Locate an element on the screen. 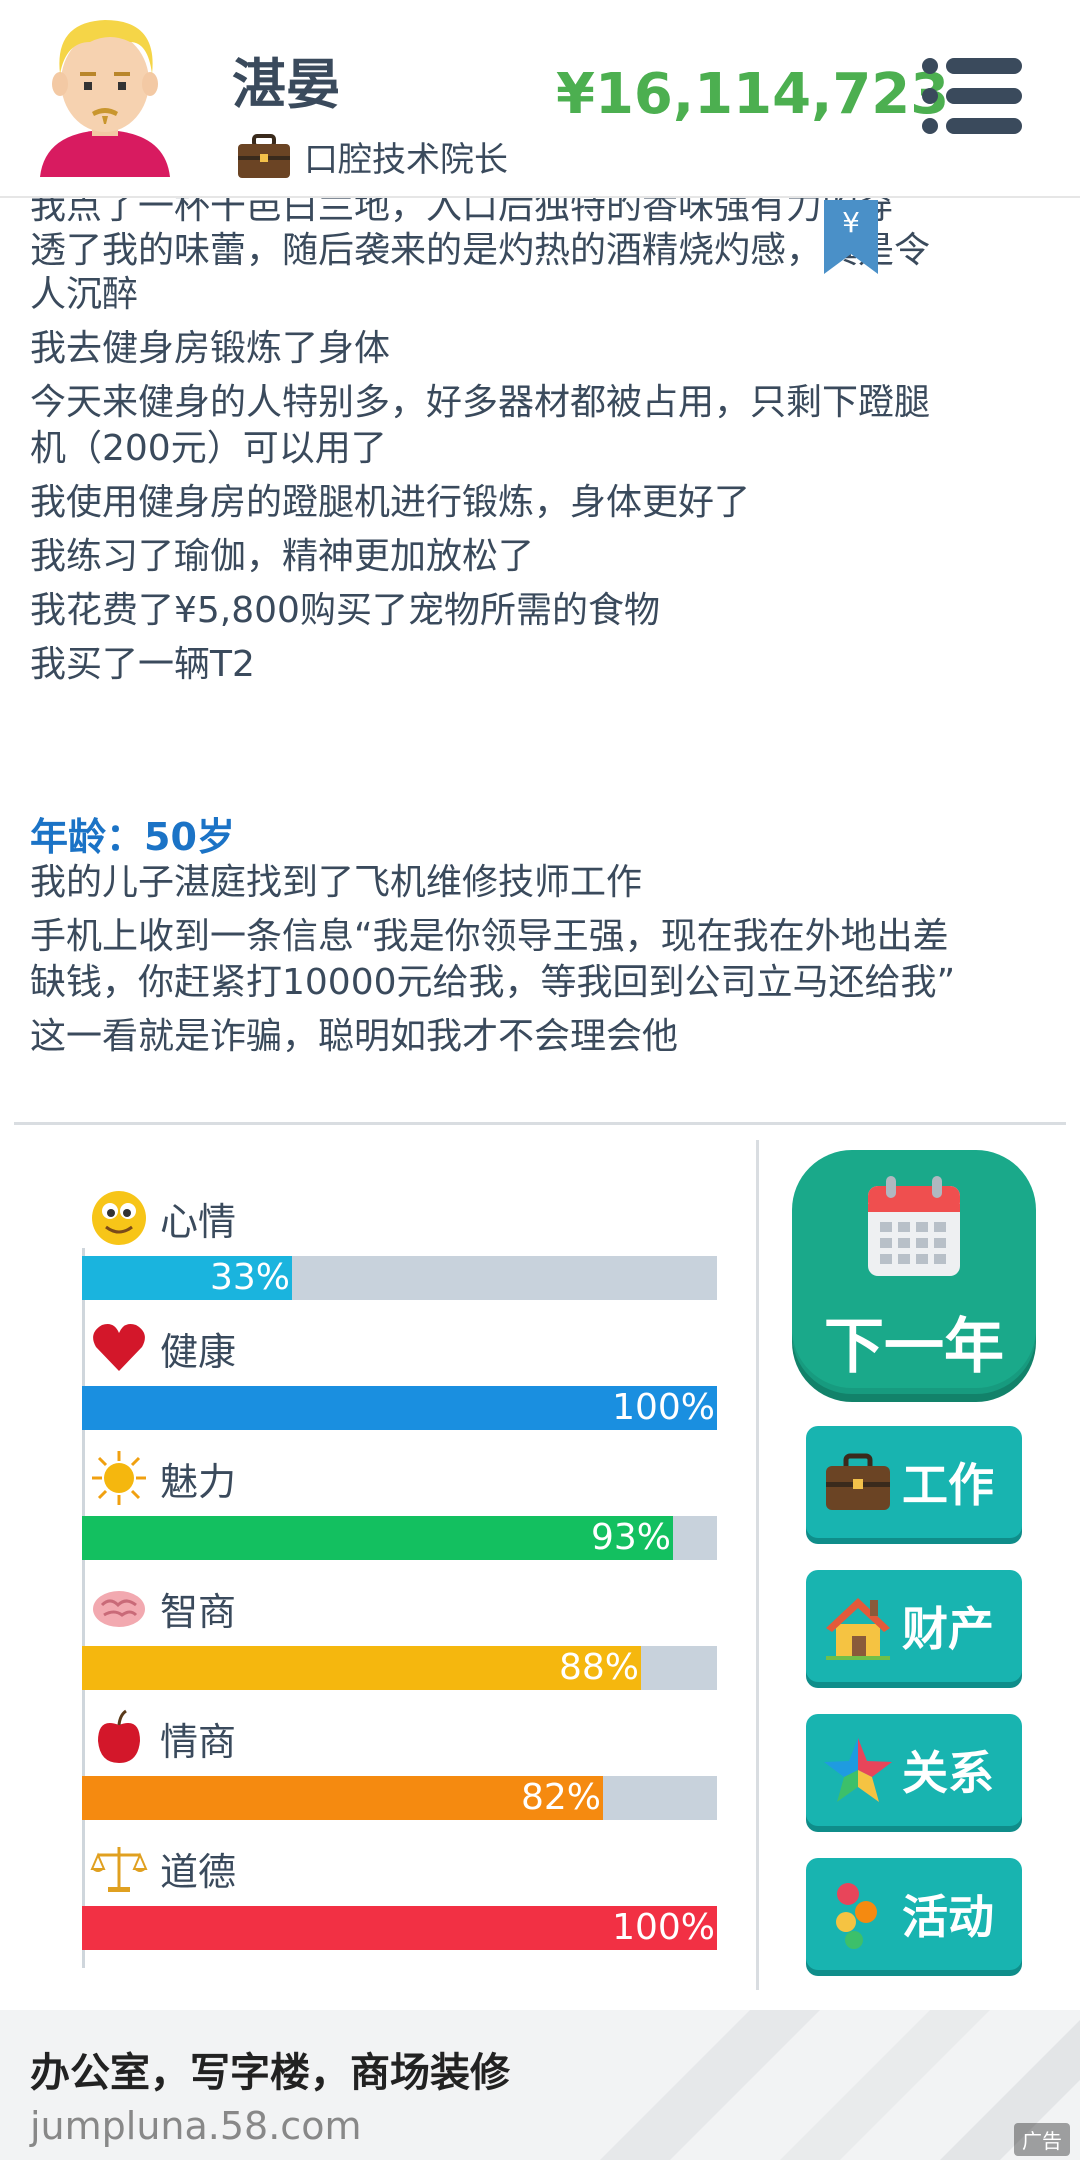 This screenshot has height=2160, width=1080. log-line: 透了我的味蕾，随后袭来的是灼热的酒精烧灼感，真是令 is located at coordinates (480, 250).